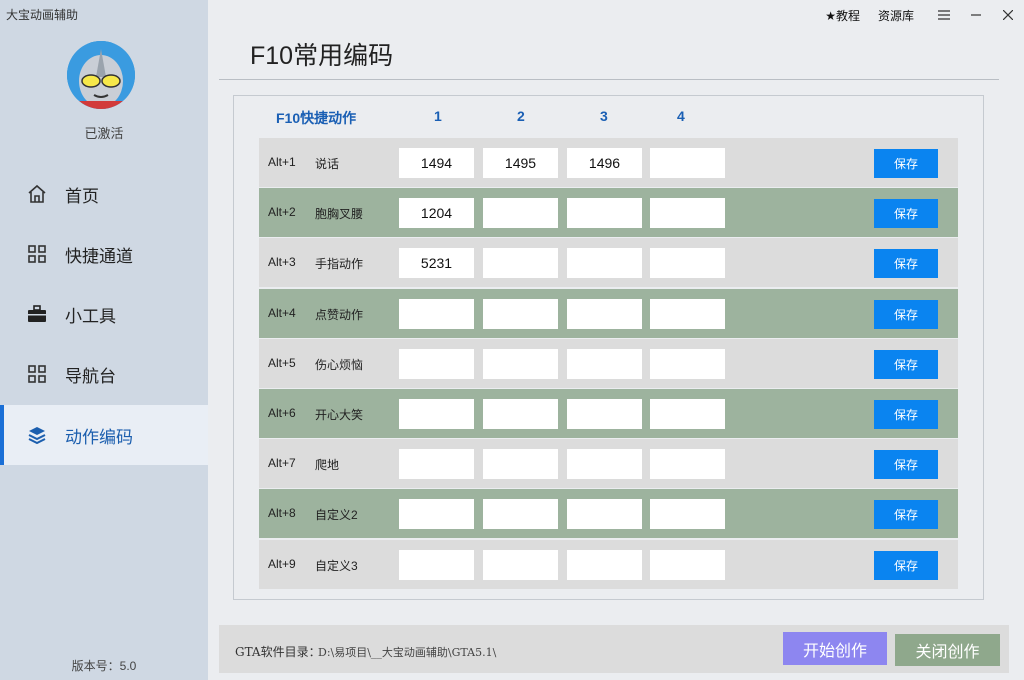  Describe the element at coordinates (282, 212) in the screenshot. I see `hotkey-label: Alt+2` at that location.